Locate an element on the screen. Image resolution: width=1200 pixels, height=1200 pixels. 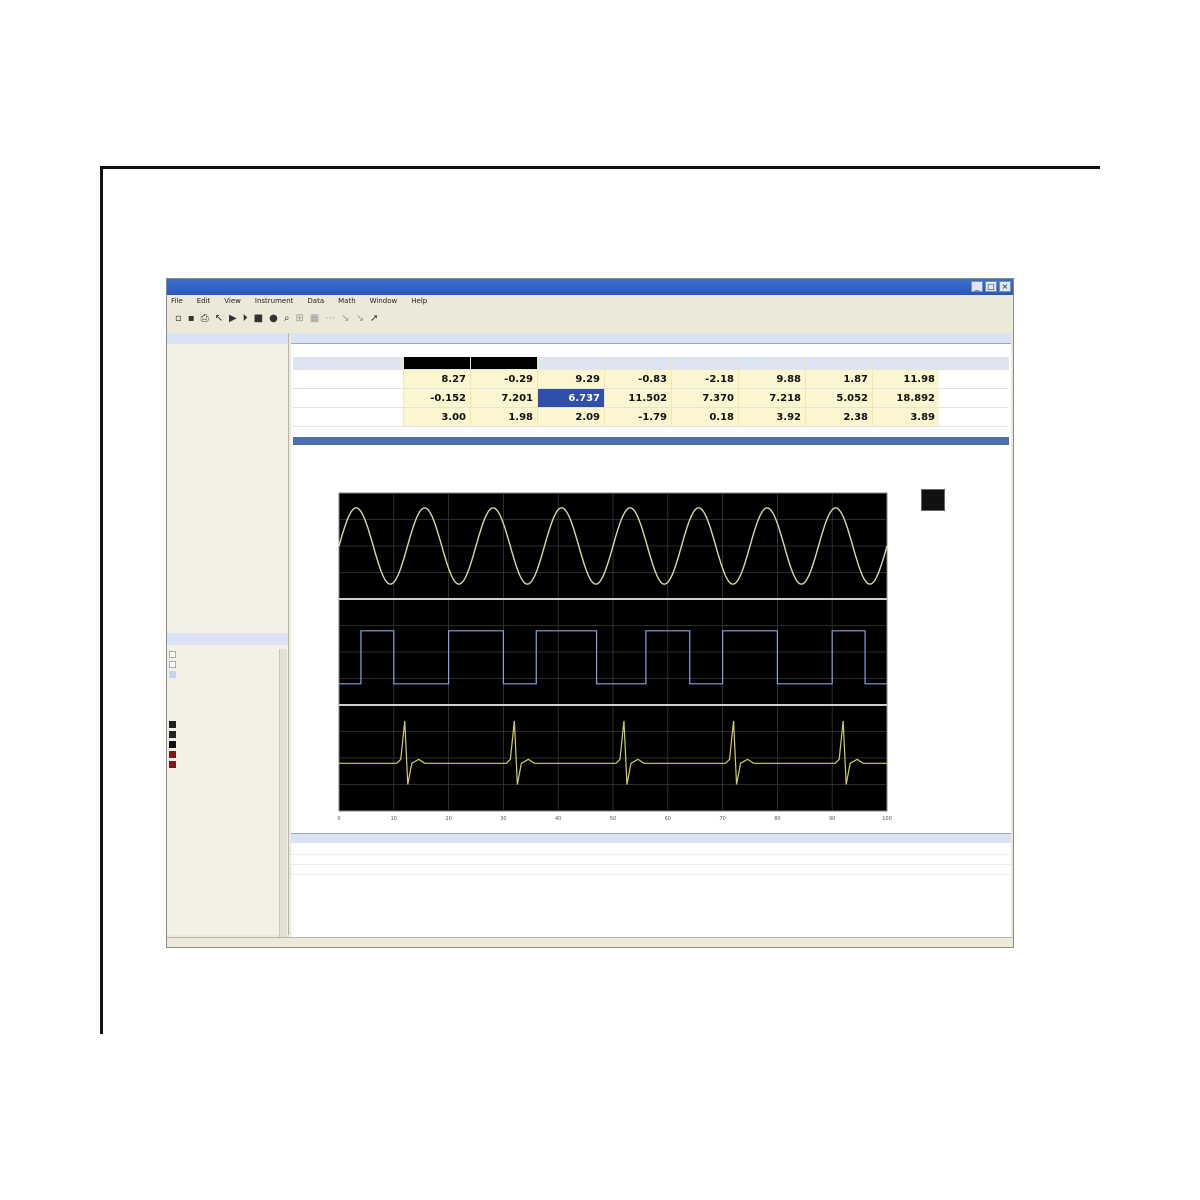
reading-cell: -1.79 is located at coordinates (637, 417).